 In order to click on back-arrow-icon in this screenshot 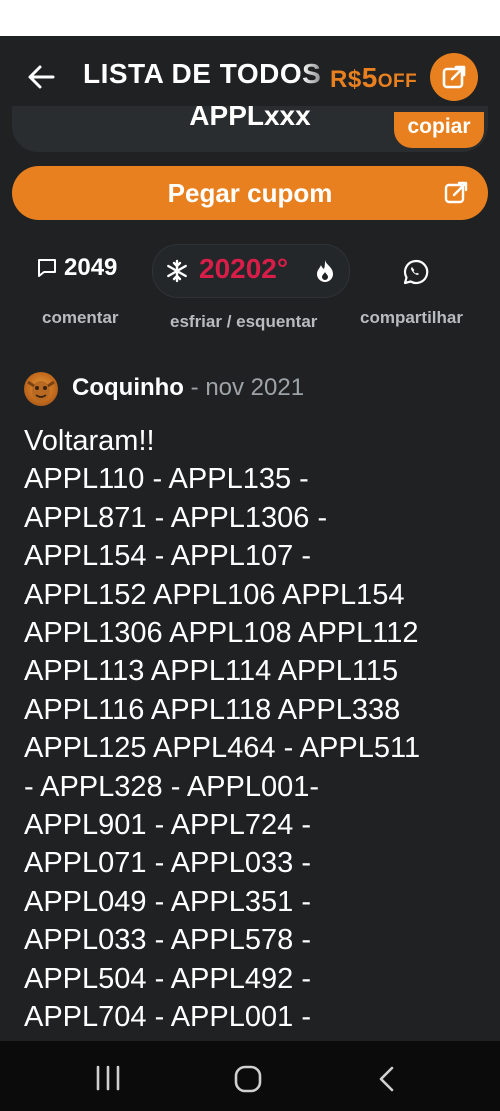, I will do `click(41, 77)`.